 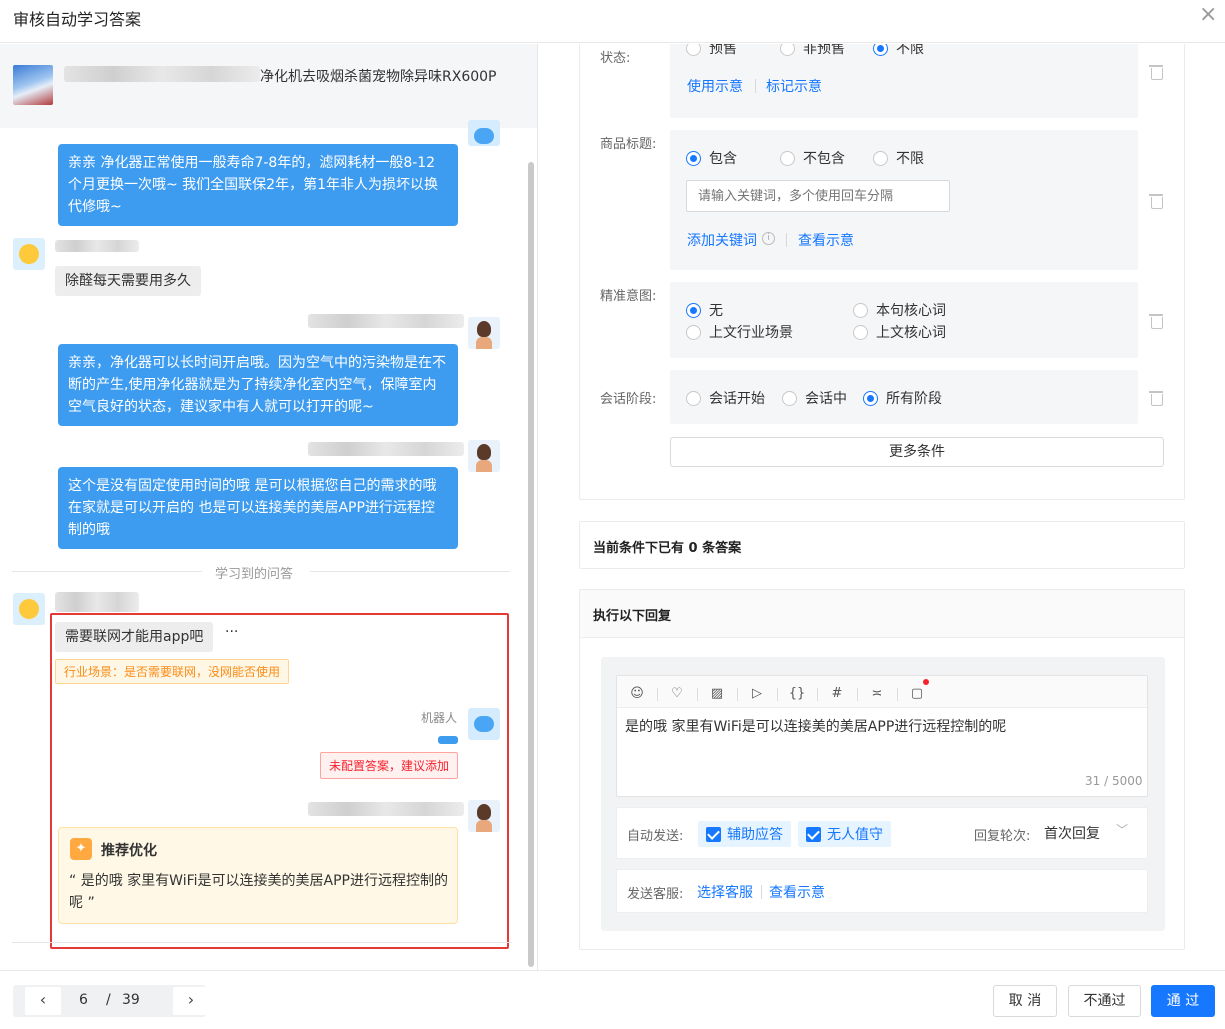 I want to click on message-icon: ▢, so click(x=917, y=694).